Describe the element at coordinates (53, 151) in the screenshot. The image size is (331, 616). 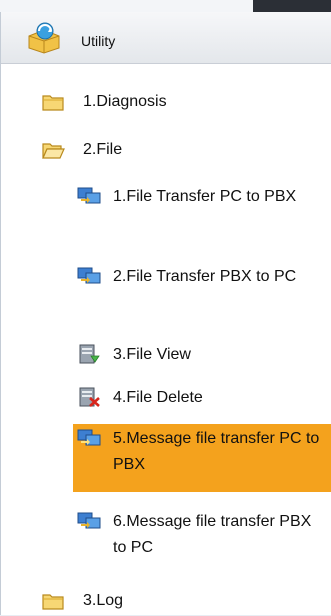
I see `open-folder-icon` at that location.